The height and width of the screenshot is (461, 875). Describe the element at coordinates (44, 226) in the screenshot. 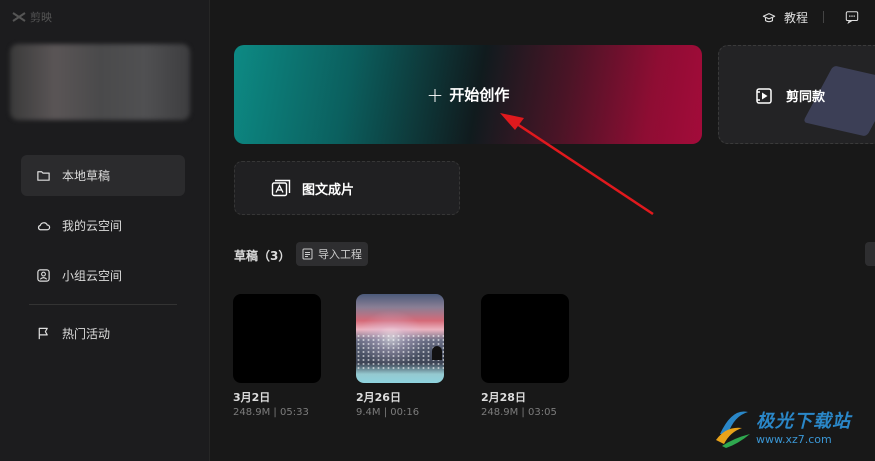

I see `cloud-icon` at that location.